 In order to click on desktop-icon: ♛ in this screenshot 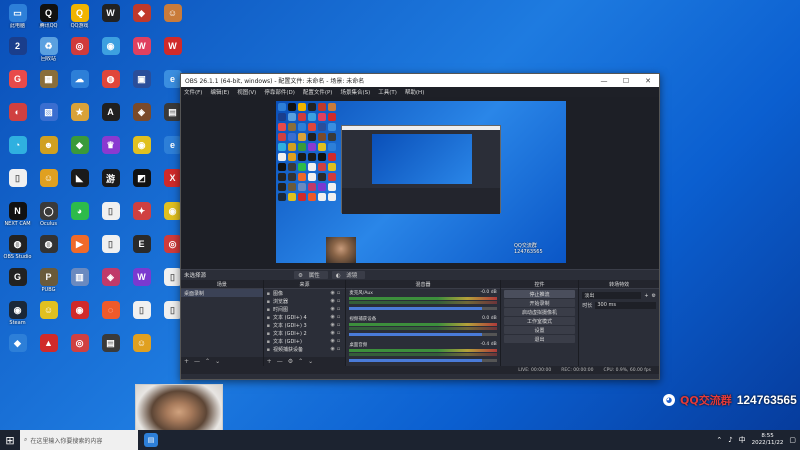, I will do `click(110, 150)`.